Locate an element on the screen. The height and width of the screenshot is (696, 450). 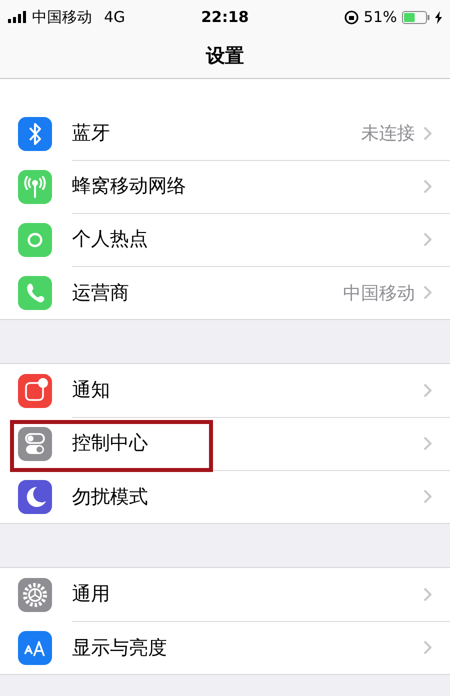
settings-row: 通用 is located at coordinates (225, 594).